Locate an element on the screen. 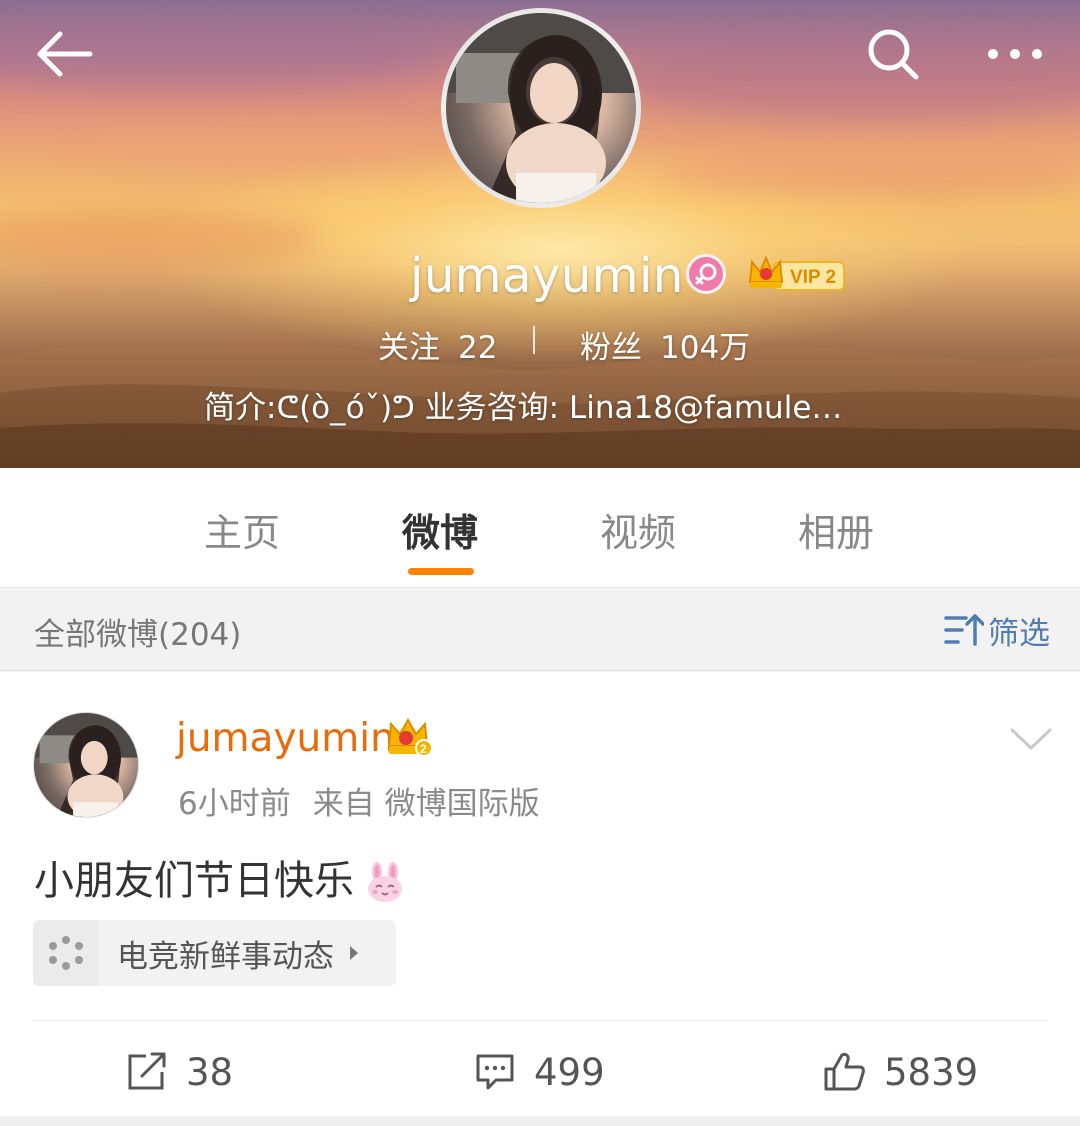 This screenshot has height=1126, width=1080. topic-dots-icon is located at coordinates (66, 953).